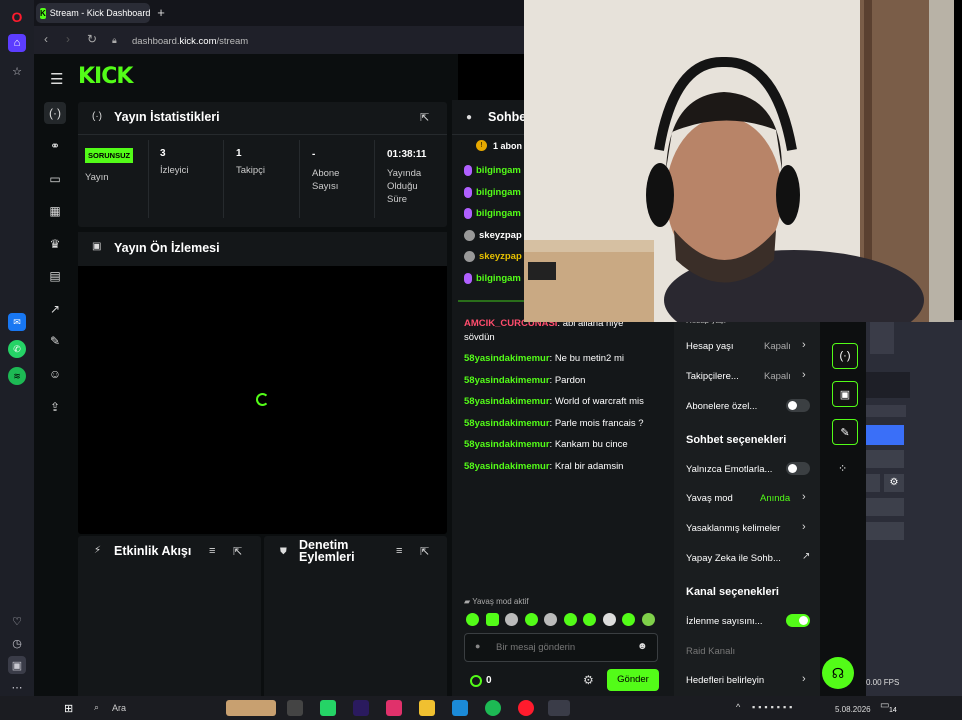 The image size is (962, 720). Describe the element at coordinates (68, 39) in the screenshot. I see `forward-icon: ›` at that location.